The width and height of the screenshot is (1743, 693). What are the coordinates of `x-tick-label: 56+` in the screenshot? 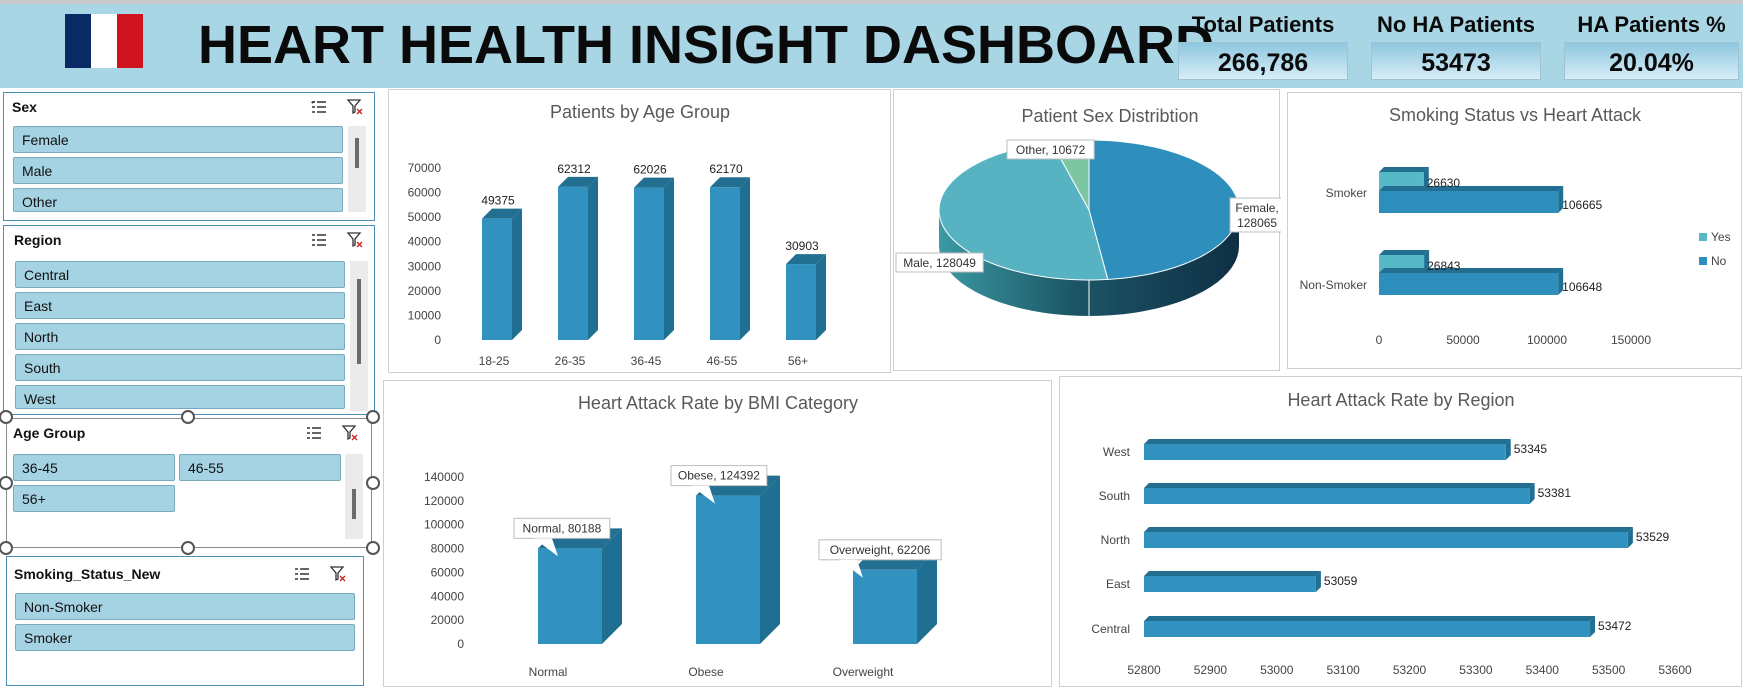 It's located at (798, 361).